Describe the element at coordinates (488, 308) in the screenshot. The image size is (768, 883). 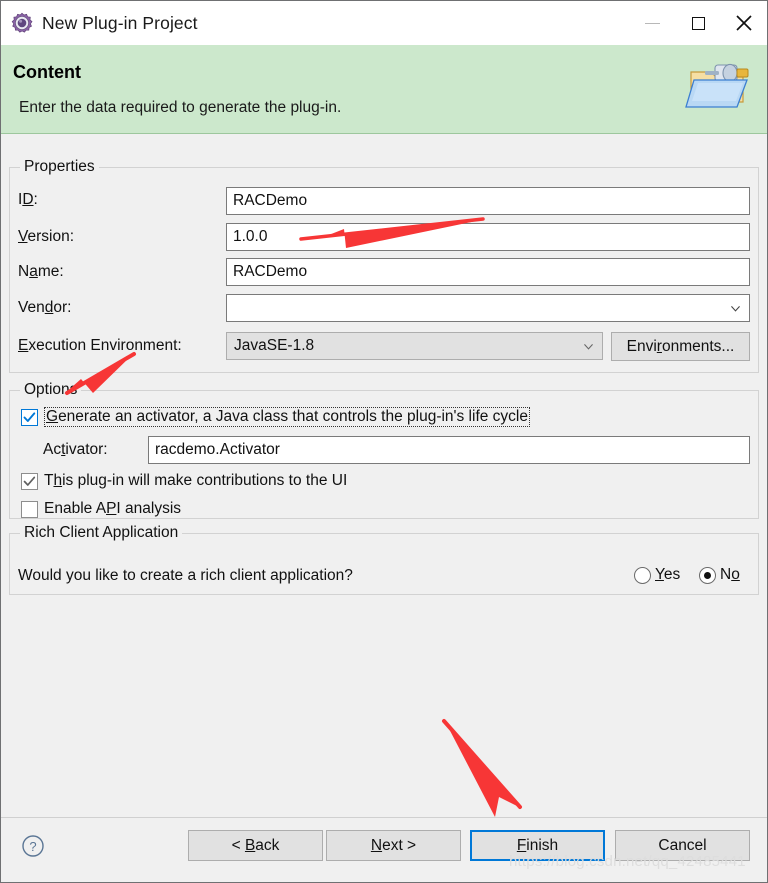
I see `vendor-combo` at that location.